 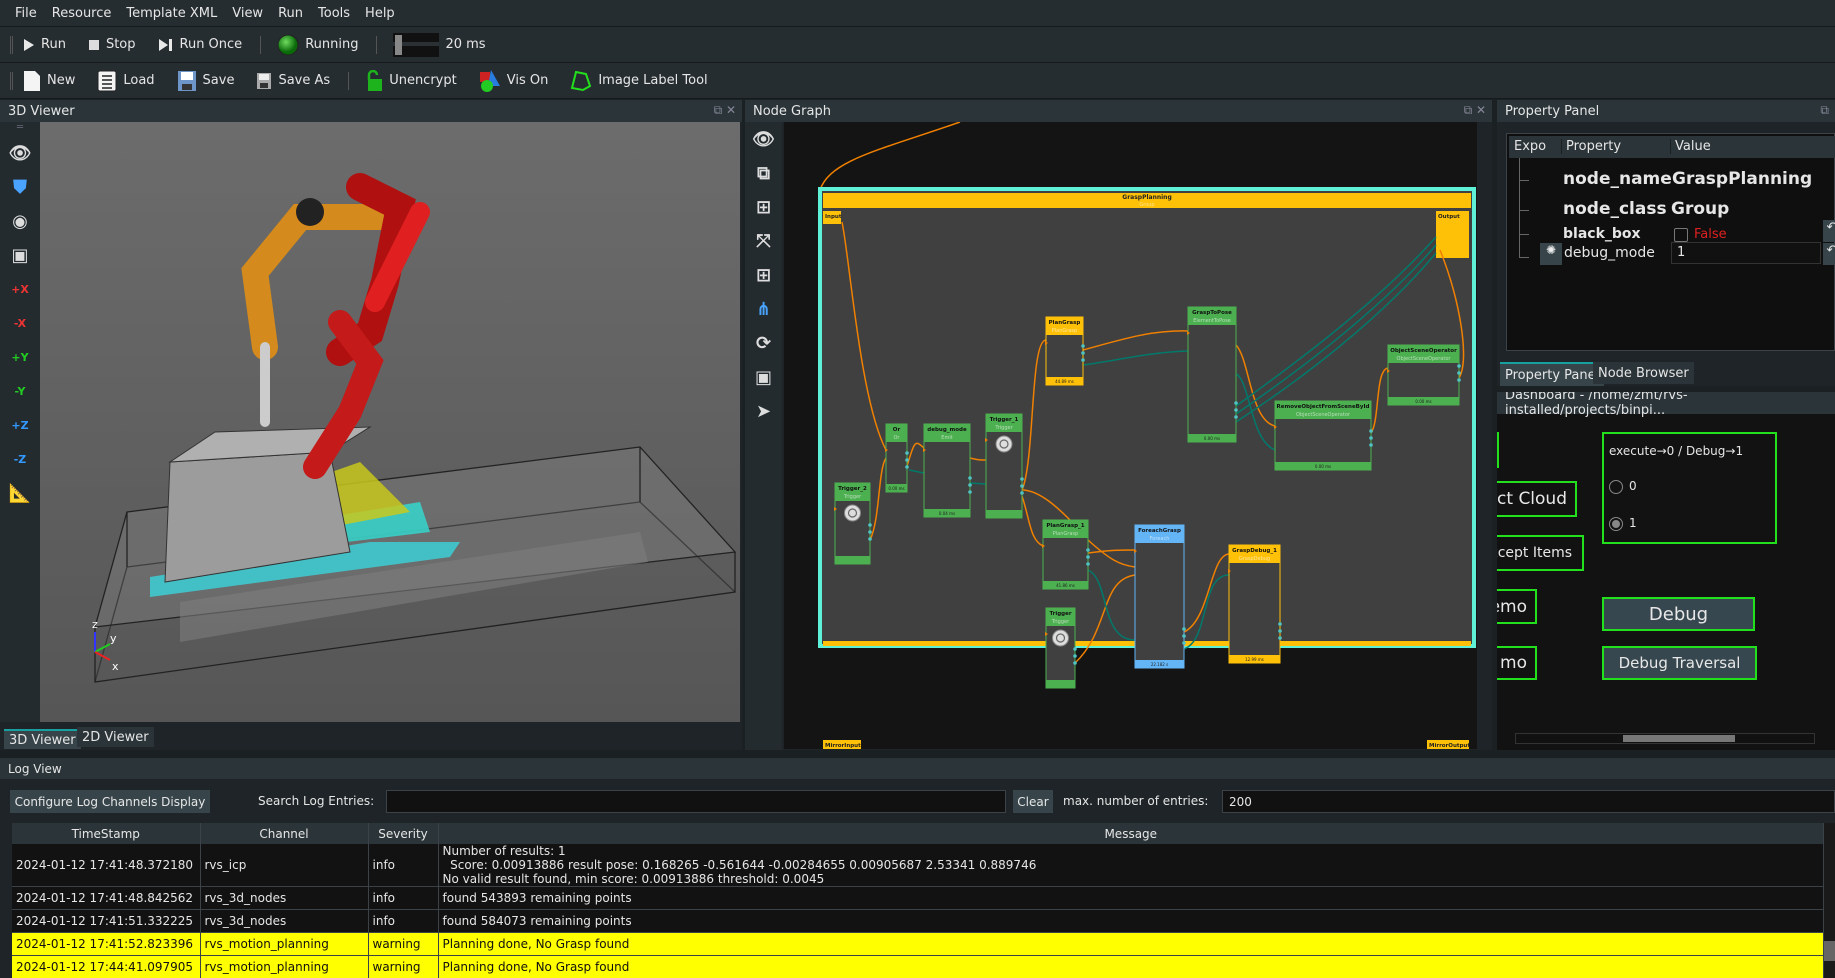 What do you see at coordinates (1679, 738) in the screenshot?
I see `scrollbar-thumb` at bounding box center [1679, 738].